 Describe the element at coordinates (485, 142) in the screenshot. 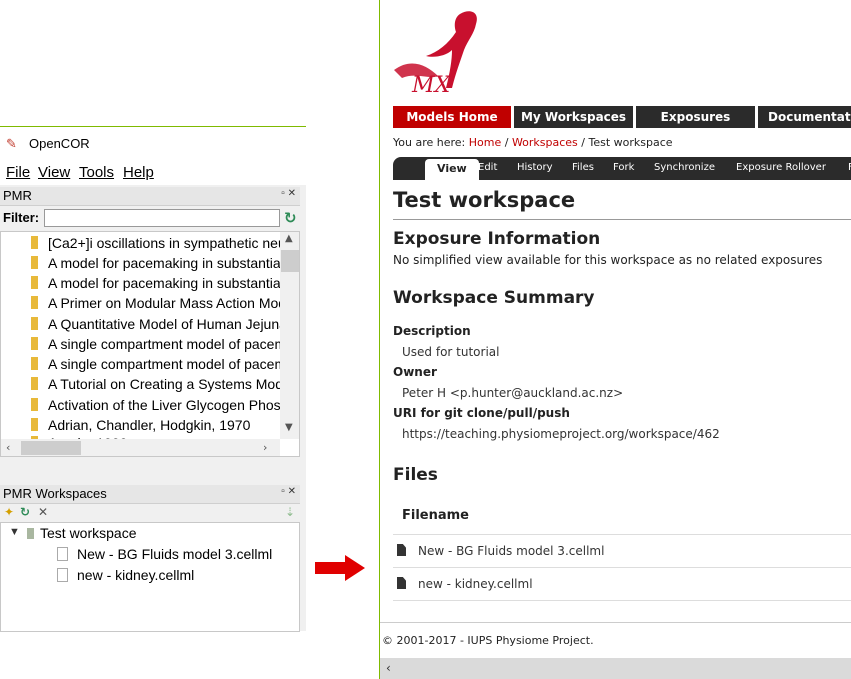

I see `breadcrumb-home-link: Home` at that location.